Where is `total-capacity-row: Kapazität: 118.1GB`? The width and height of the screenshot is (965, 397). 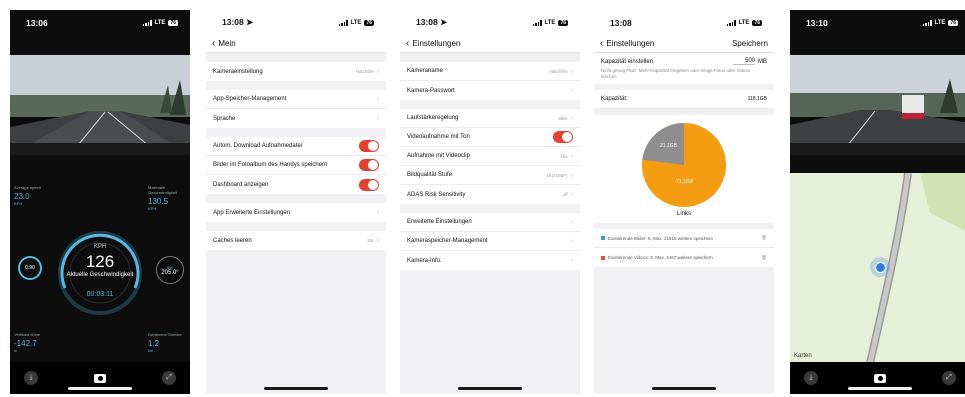
total-capacity-row: Kapazität: 118.1GB is located at coordinates (684, 99).